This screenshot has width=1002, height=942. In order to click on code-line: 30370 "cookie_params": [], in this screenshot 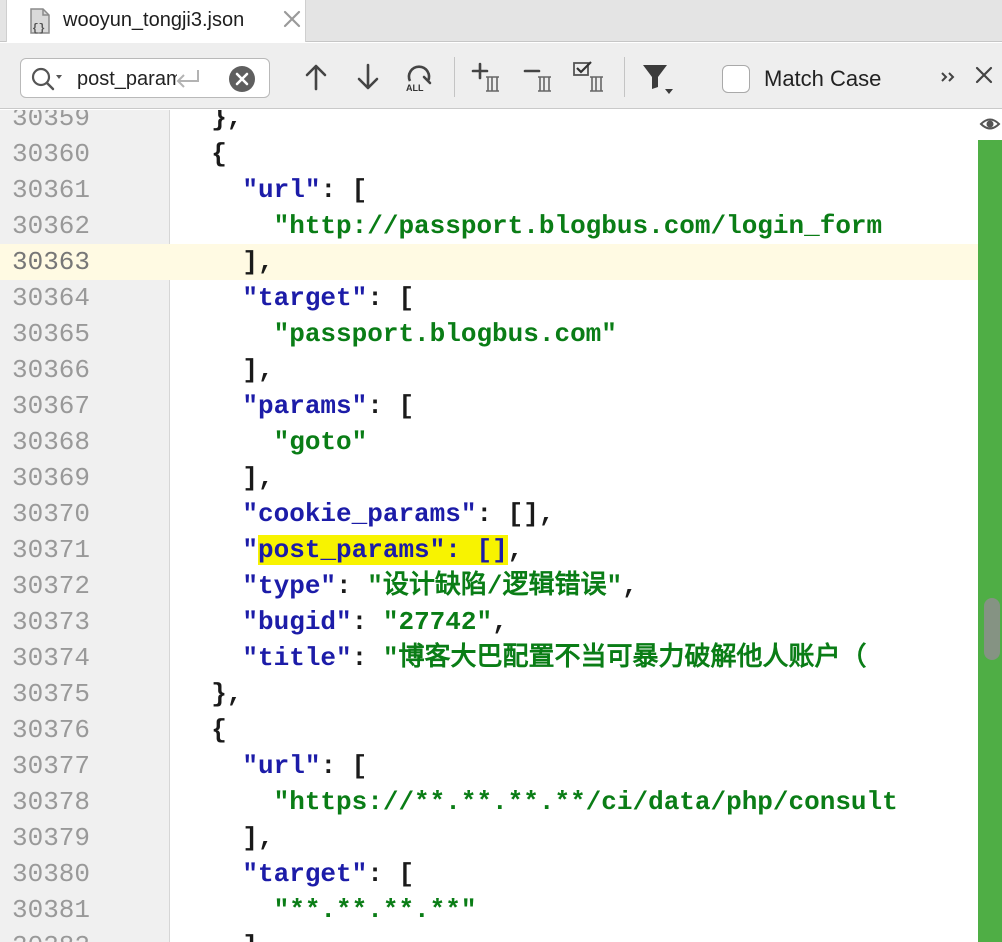, I will do `click(489, 514)`.